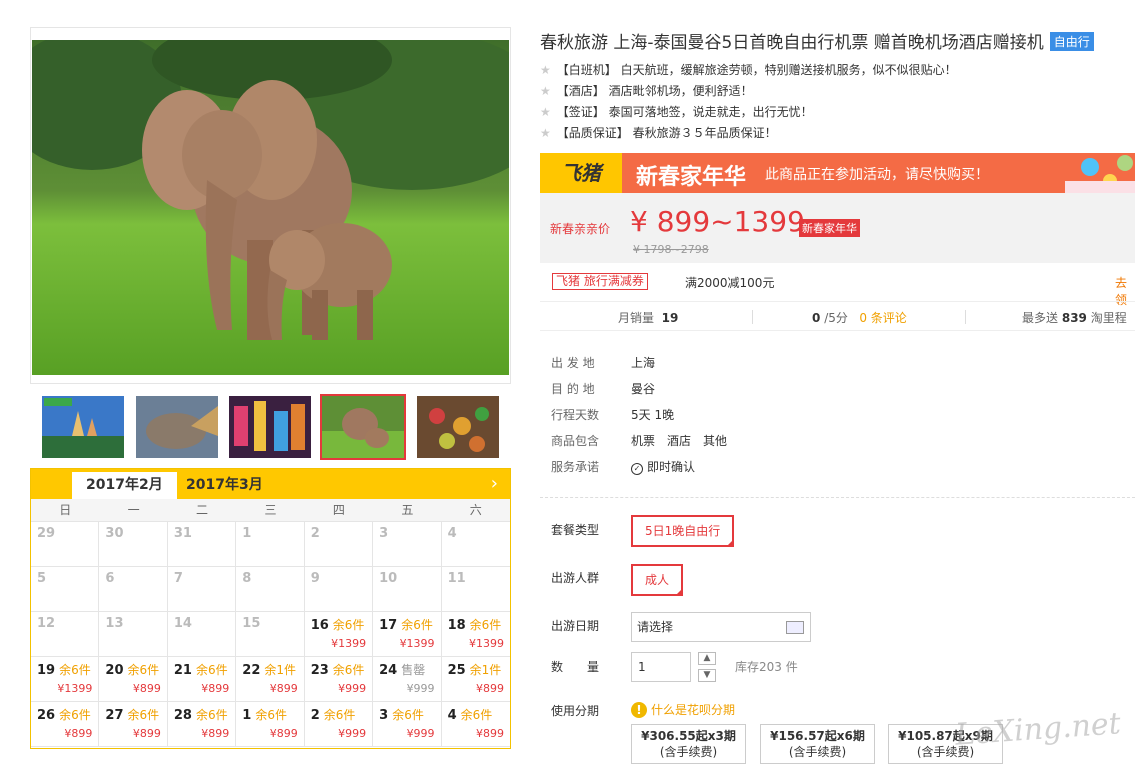  Describe the element at coordinates (639, 389) in the screenshot. I see `info-row-destination: 目 的 地 曼谷` at that location.